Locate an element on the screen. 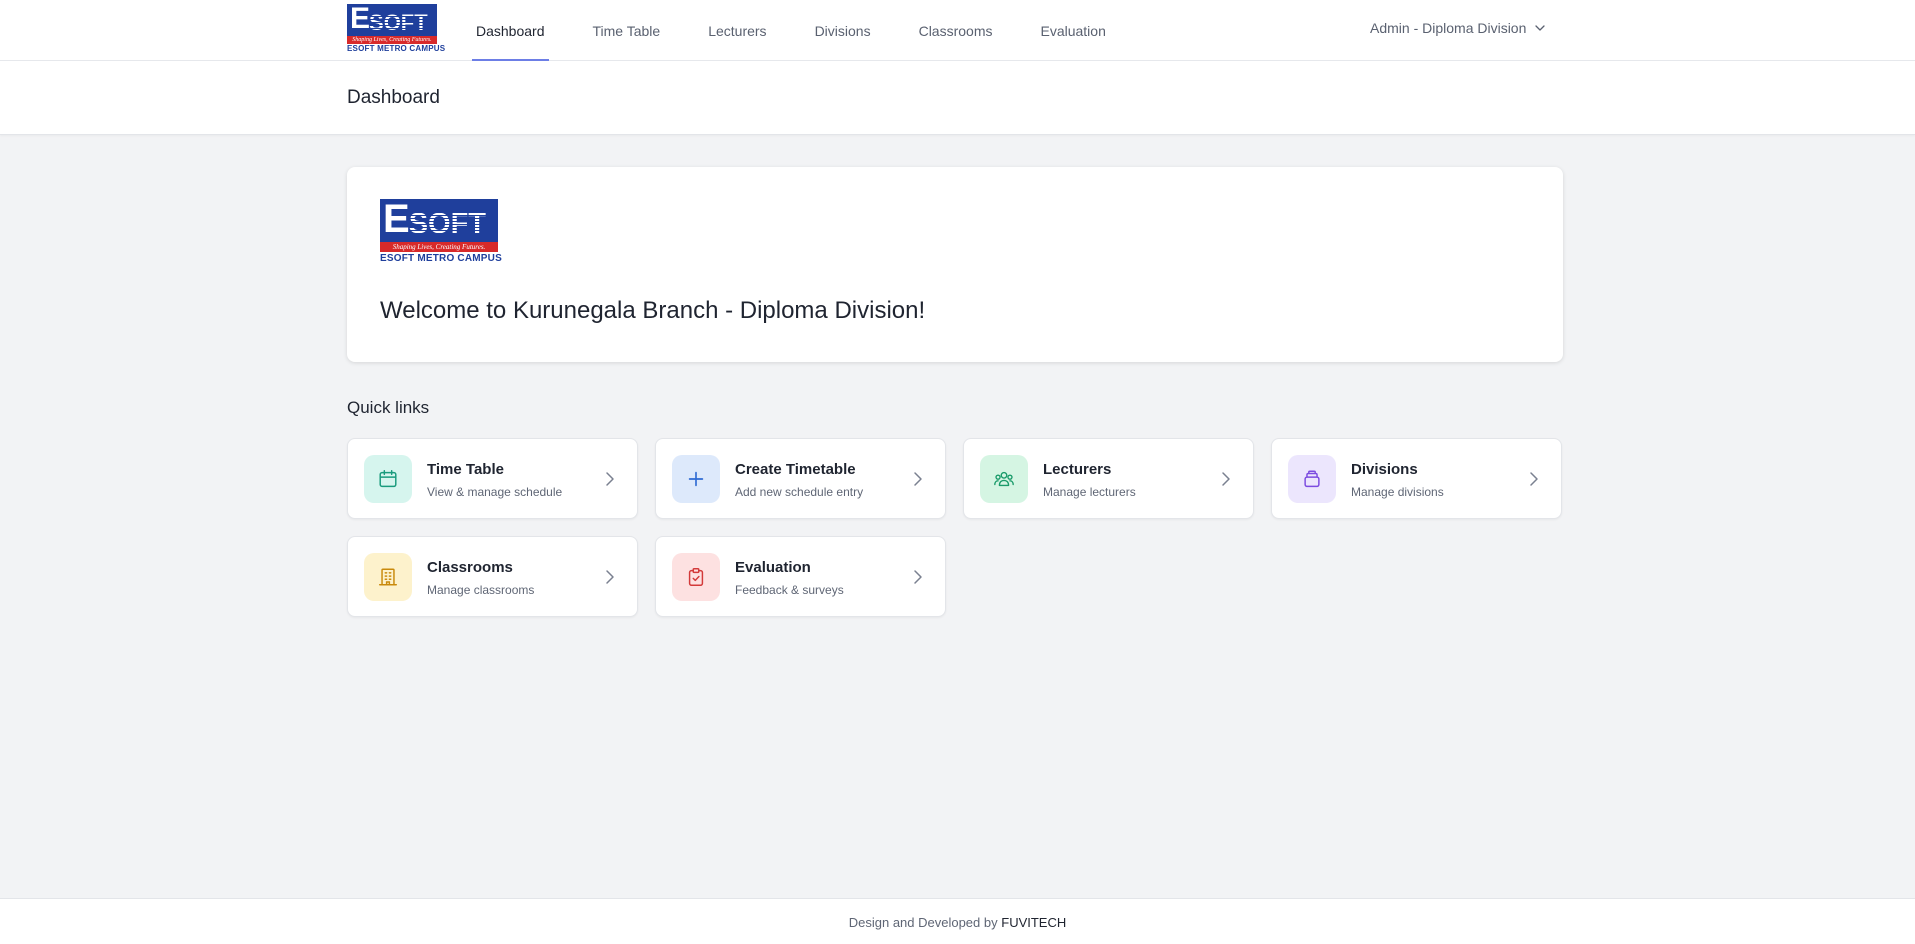 Image resolution: width=1915 pixels, height=944 pixels. calendar-icon is located at coordinates (388, 479).